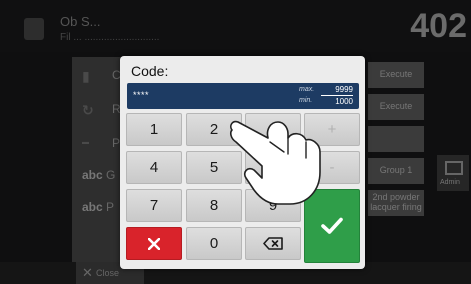 This screenshot has width=471, height=284. What do you see at coordinates (88, 110) in the screenshot?
I see `refresh-icon: ↻` at bounding box center [88, 110].